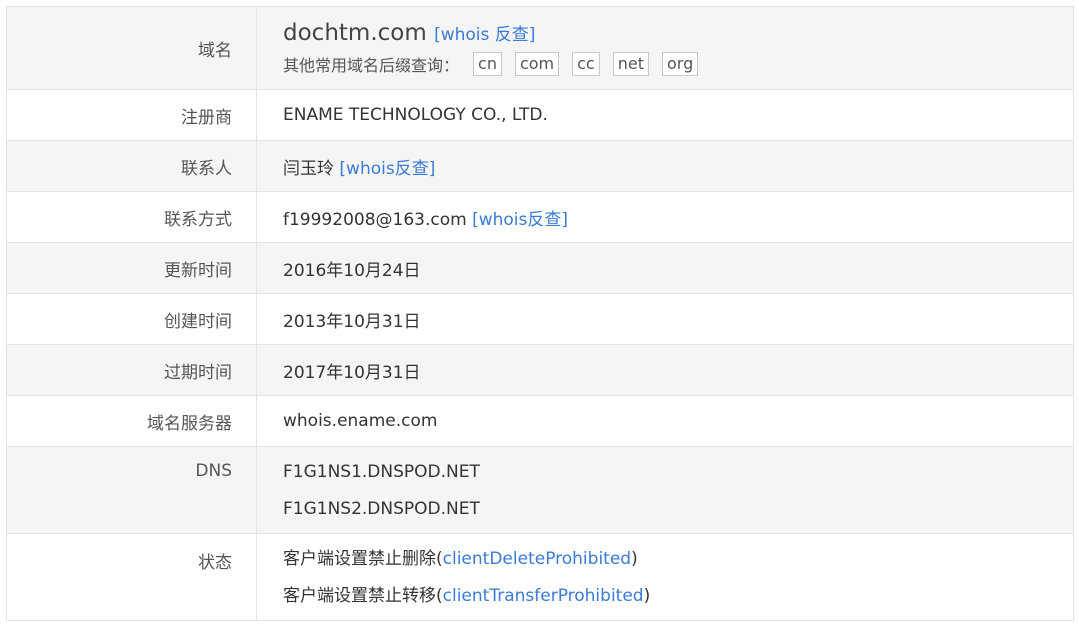  What do you see at coordinates (387, 169) in the screenshot?
I see `contact-whois-link: [whois反查]` at bounding box center [387, 169].